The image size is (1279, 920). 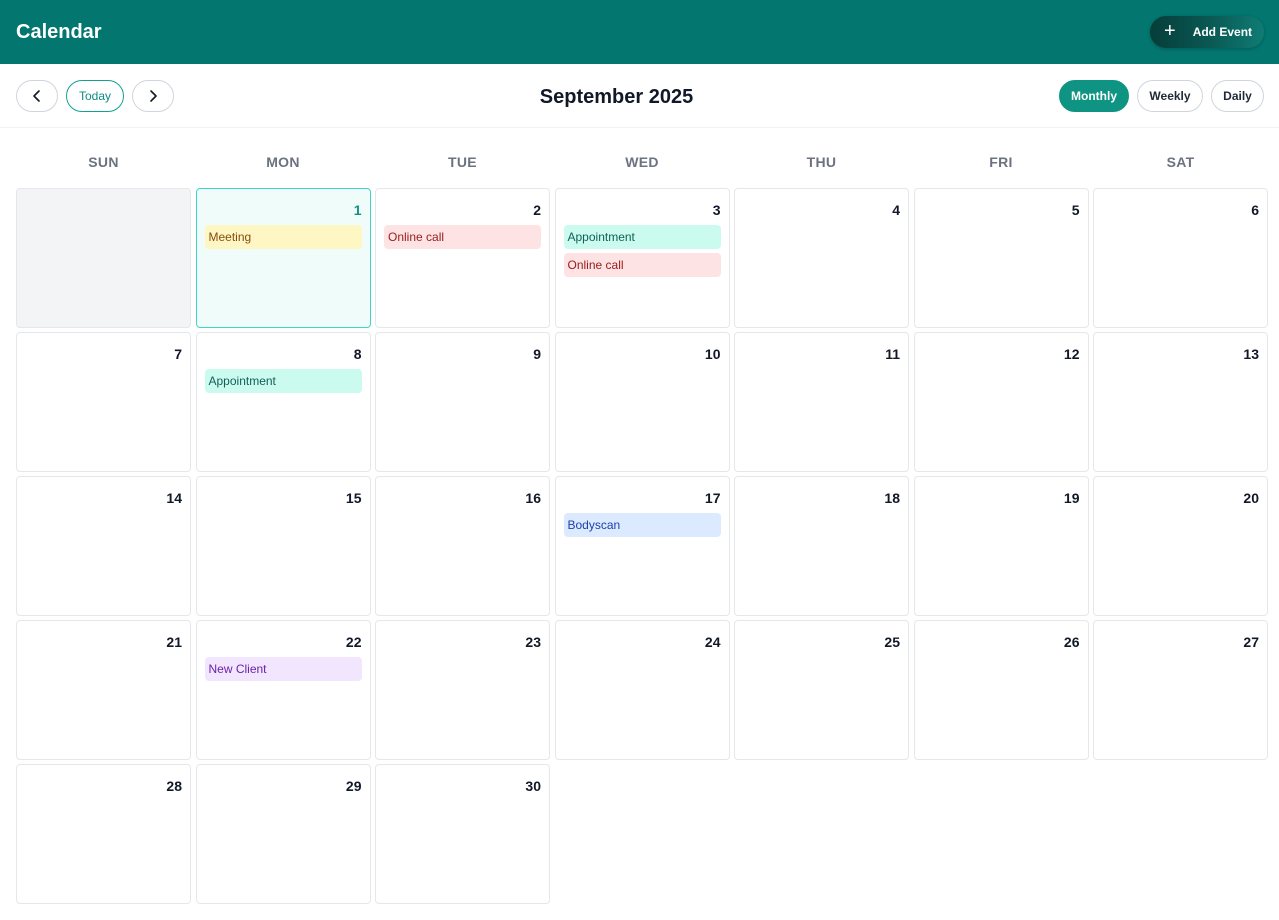 What do you see at coordinates (821, 402) in the screenshot?
I see `day-cell-11: 11` at bounding box center [821, 402].